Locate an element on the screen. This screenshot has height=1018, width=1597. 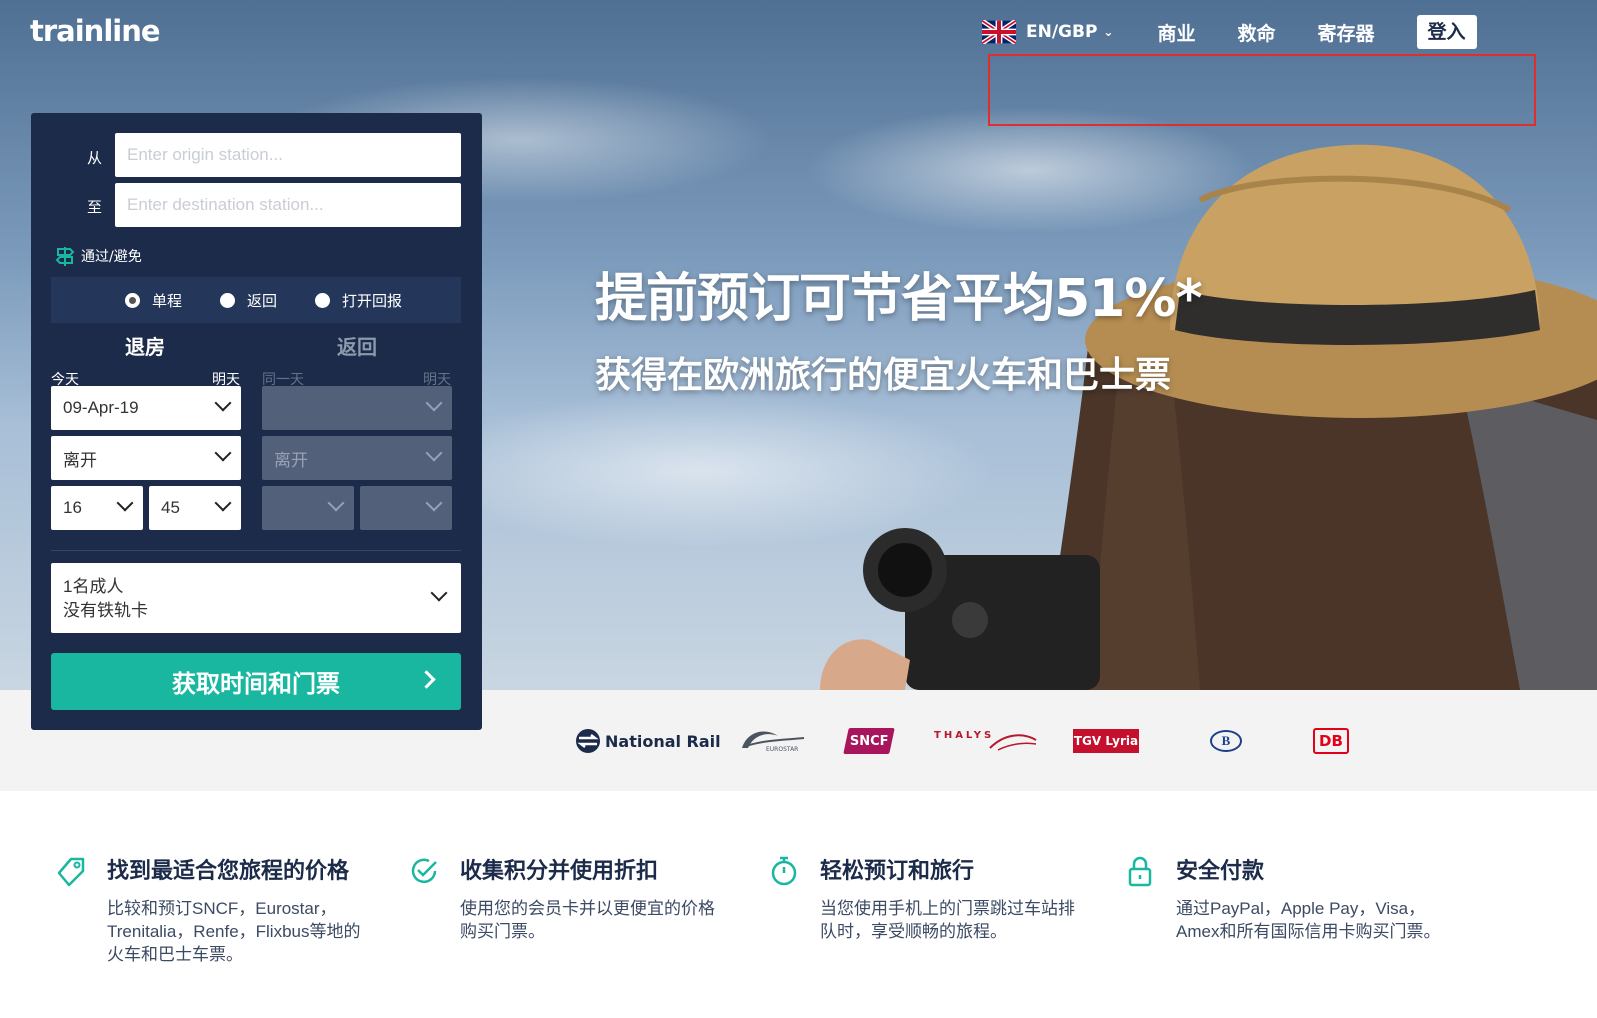
nav-register: 寄存器 is located at coordinates (1346, 32).